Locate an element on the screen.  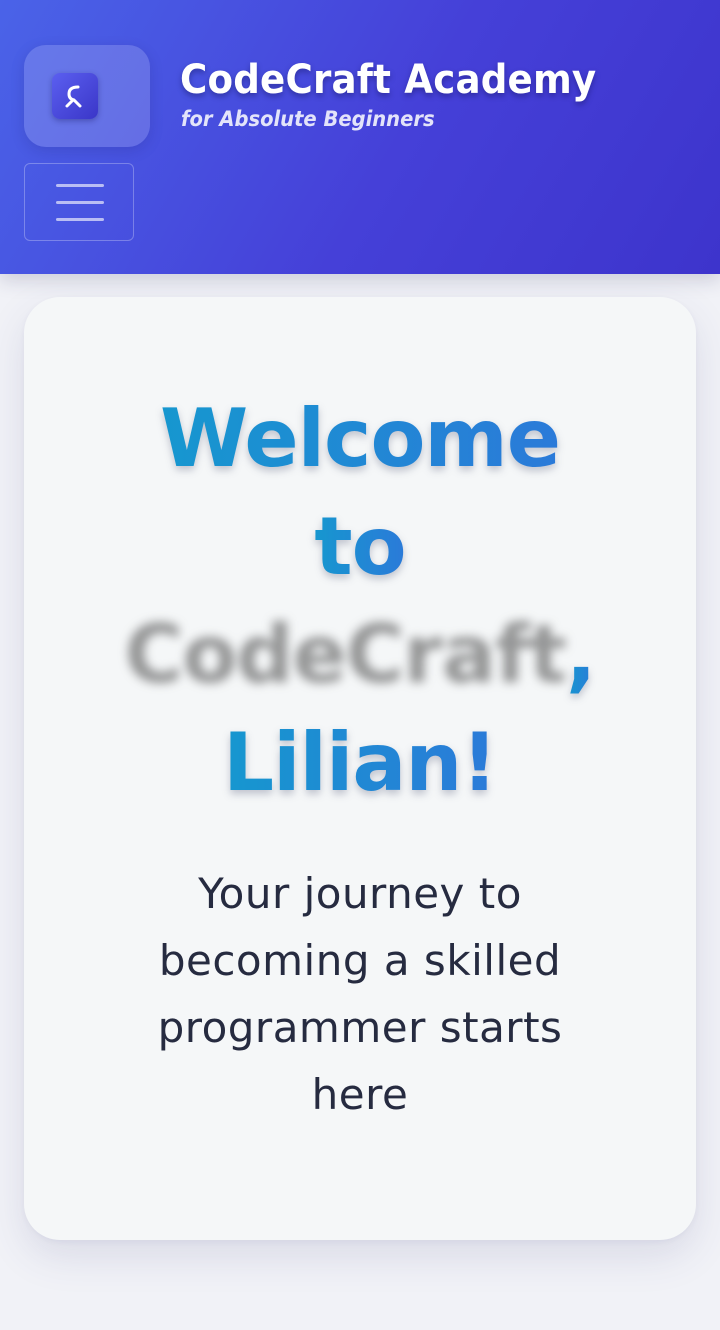
logo-container is located at coordinates (87, 96).